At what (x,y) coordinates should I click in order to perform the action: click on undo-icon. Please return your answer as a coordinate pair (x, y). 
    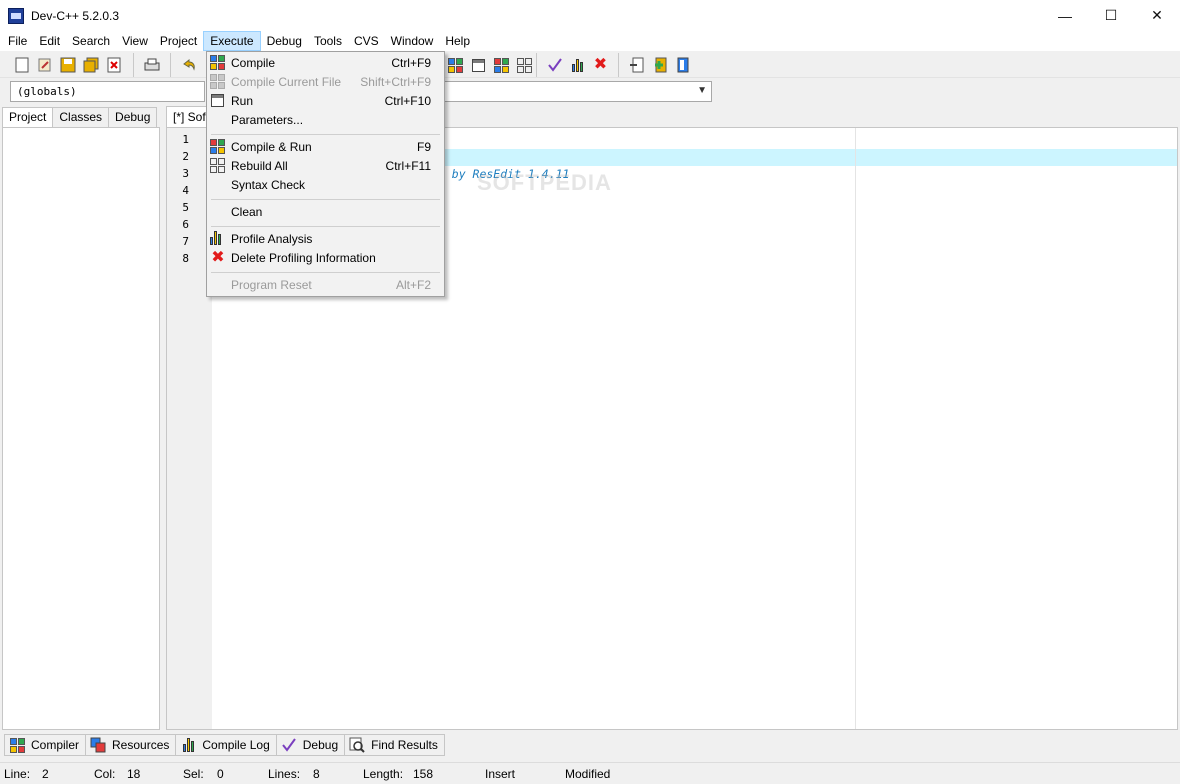
    Looking at the image, I should click on (188, 65).